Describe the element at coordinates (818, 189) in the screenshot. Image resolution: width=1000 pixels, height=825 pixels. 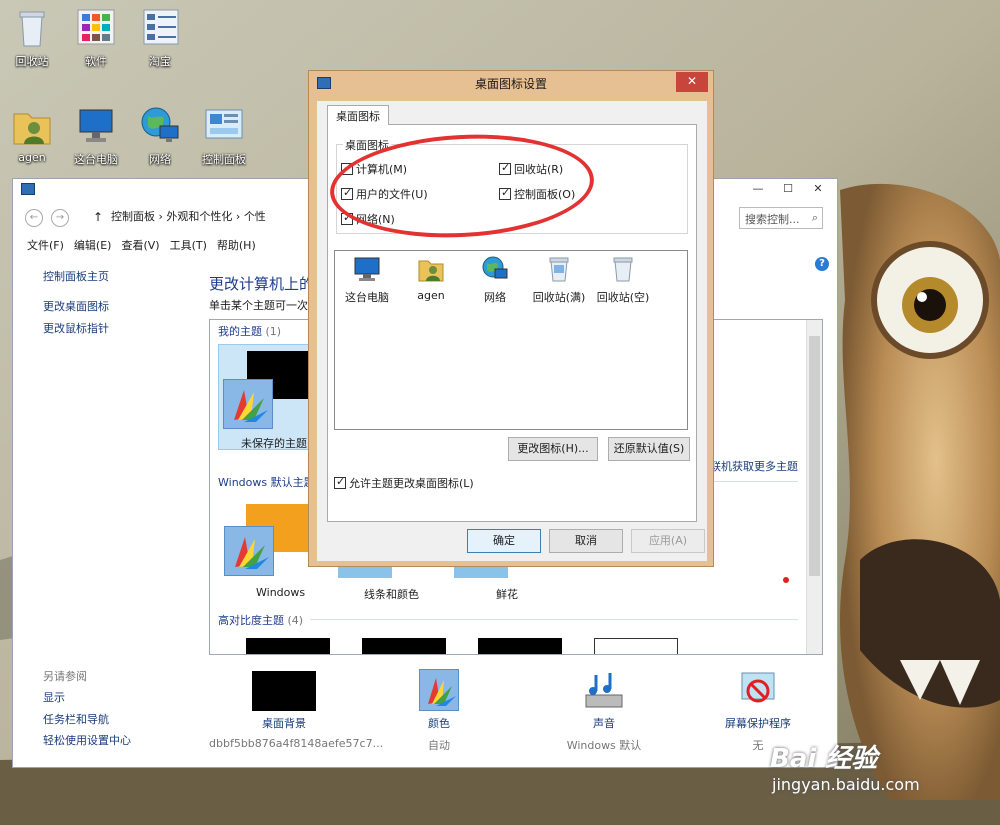
I see `close-button: ✕` at that location.